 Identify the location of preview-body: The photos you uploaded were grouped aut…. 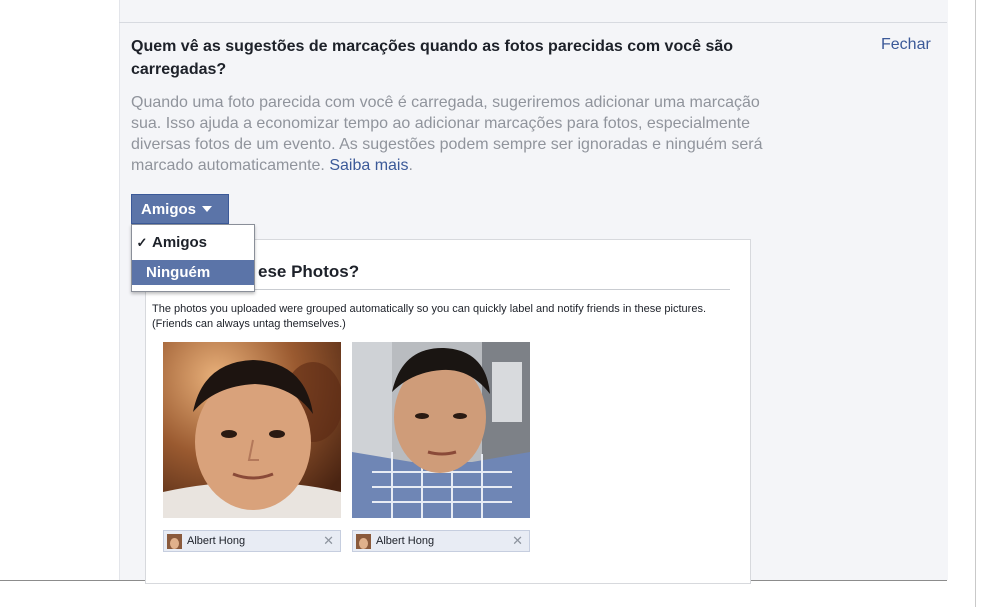
(429, 316).